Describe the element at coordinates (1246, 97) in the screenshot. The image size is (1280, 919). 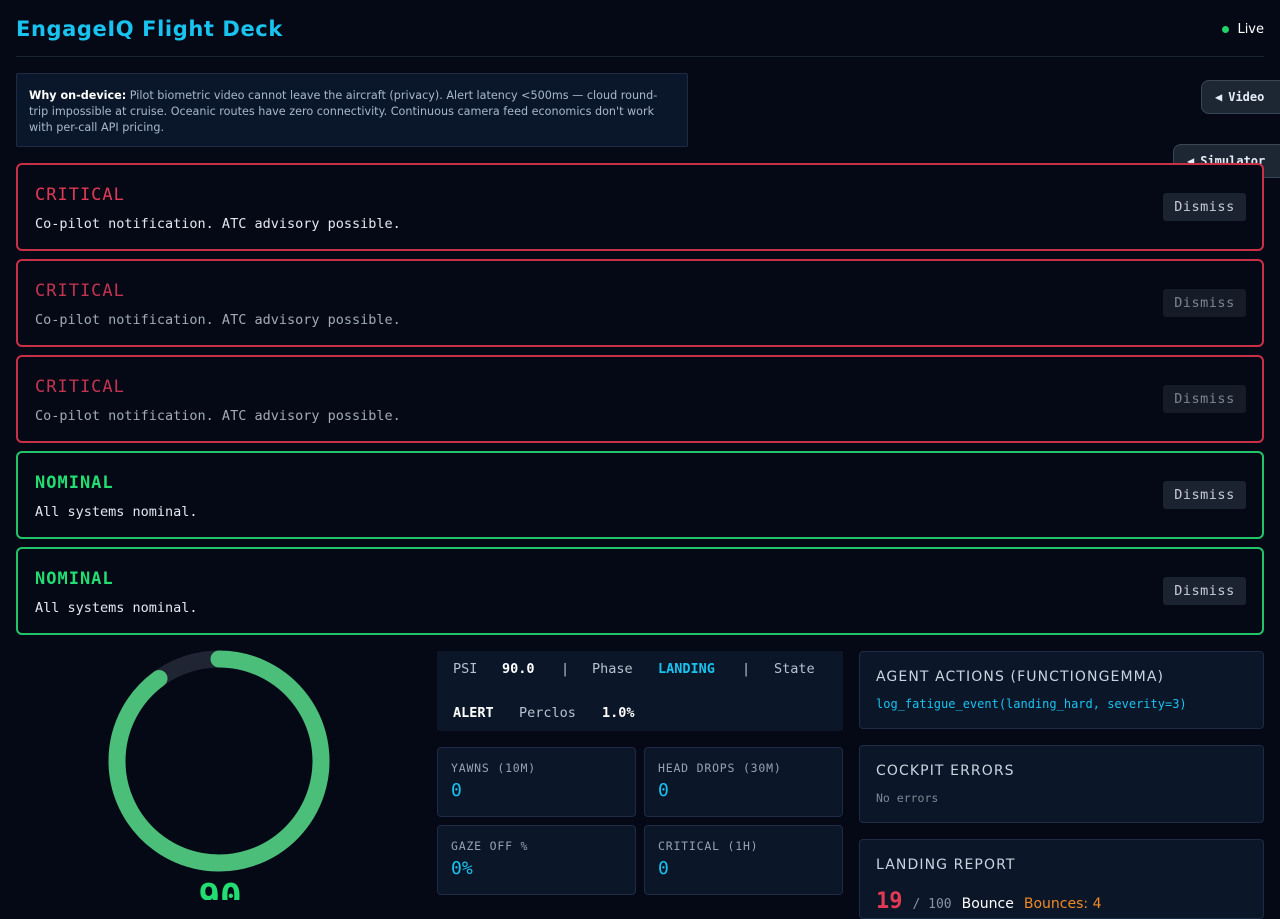
I see `video-tab-label: Video` at that location.